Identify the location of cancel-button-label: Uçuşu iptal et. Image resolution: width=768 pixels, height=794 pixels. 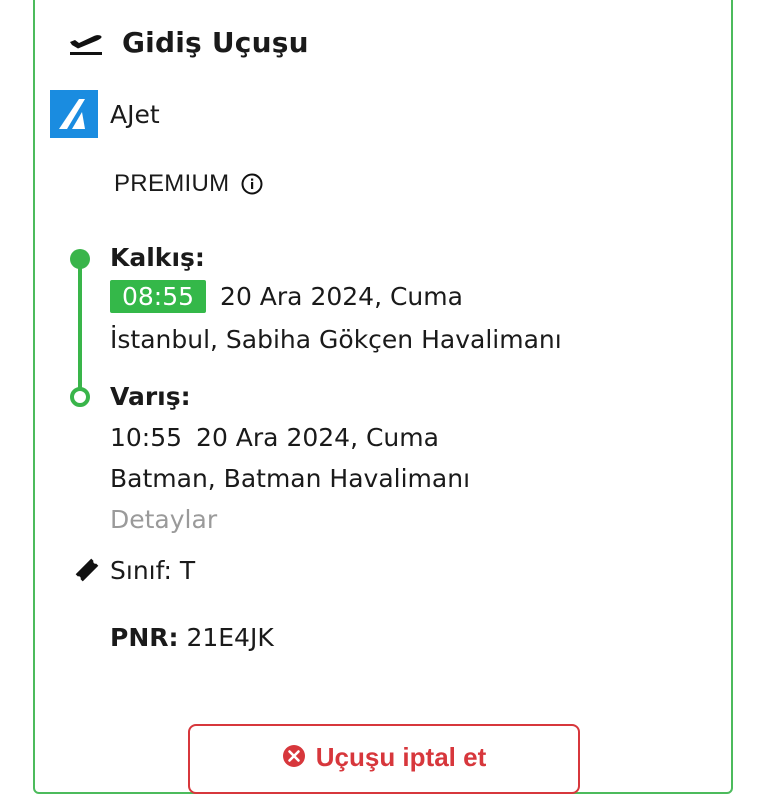
(401, 757).